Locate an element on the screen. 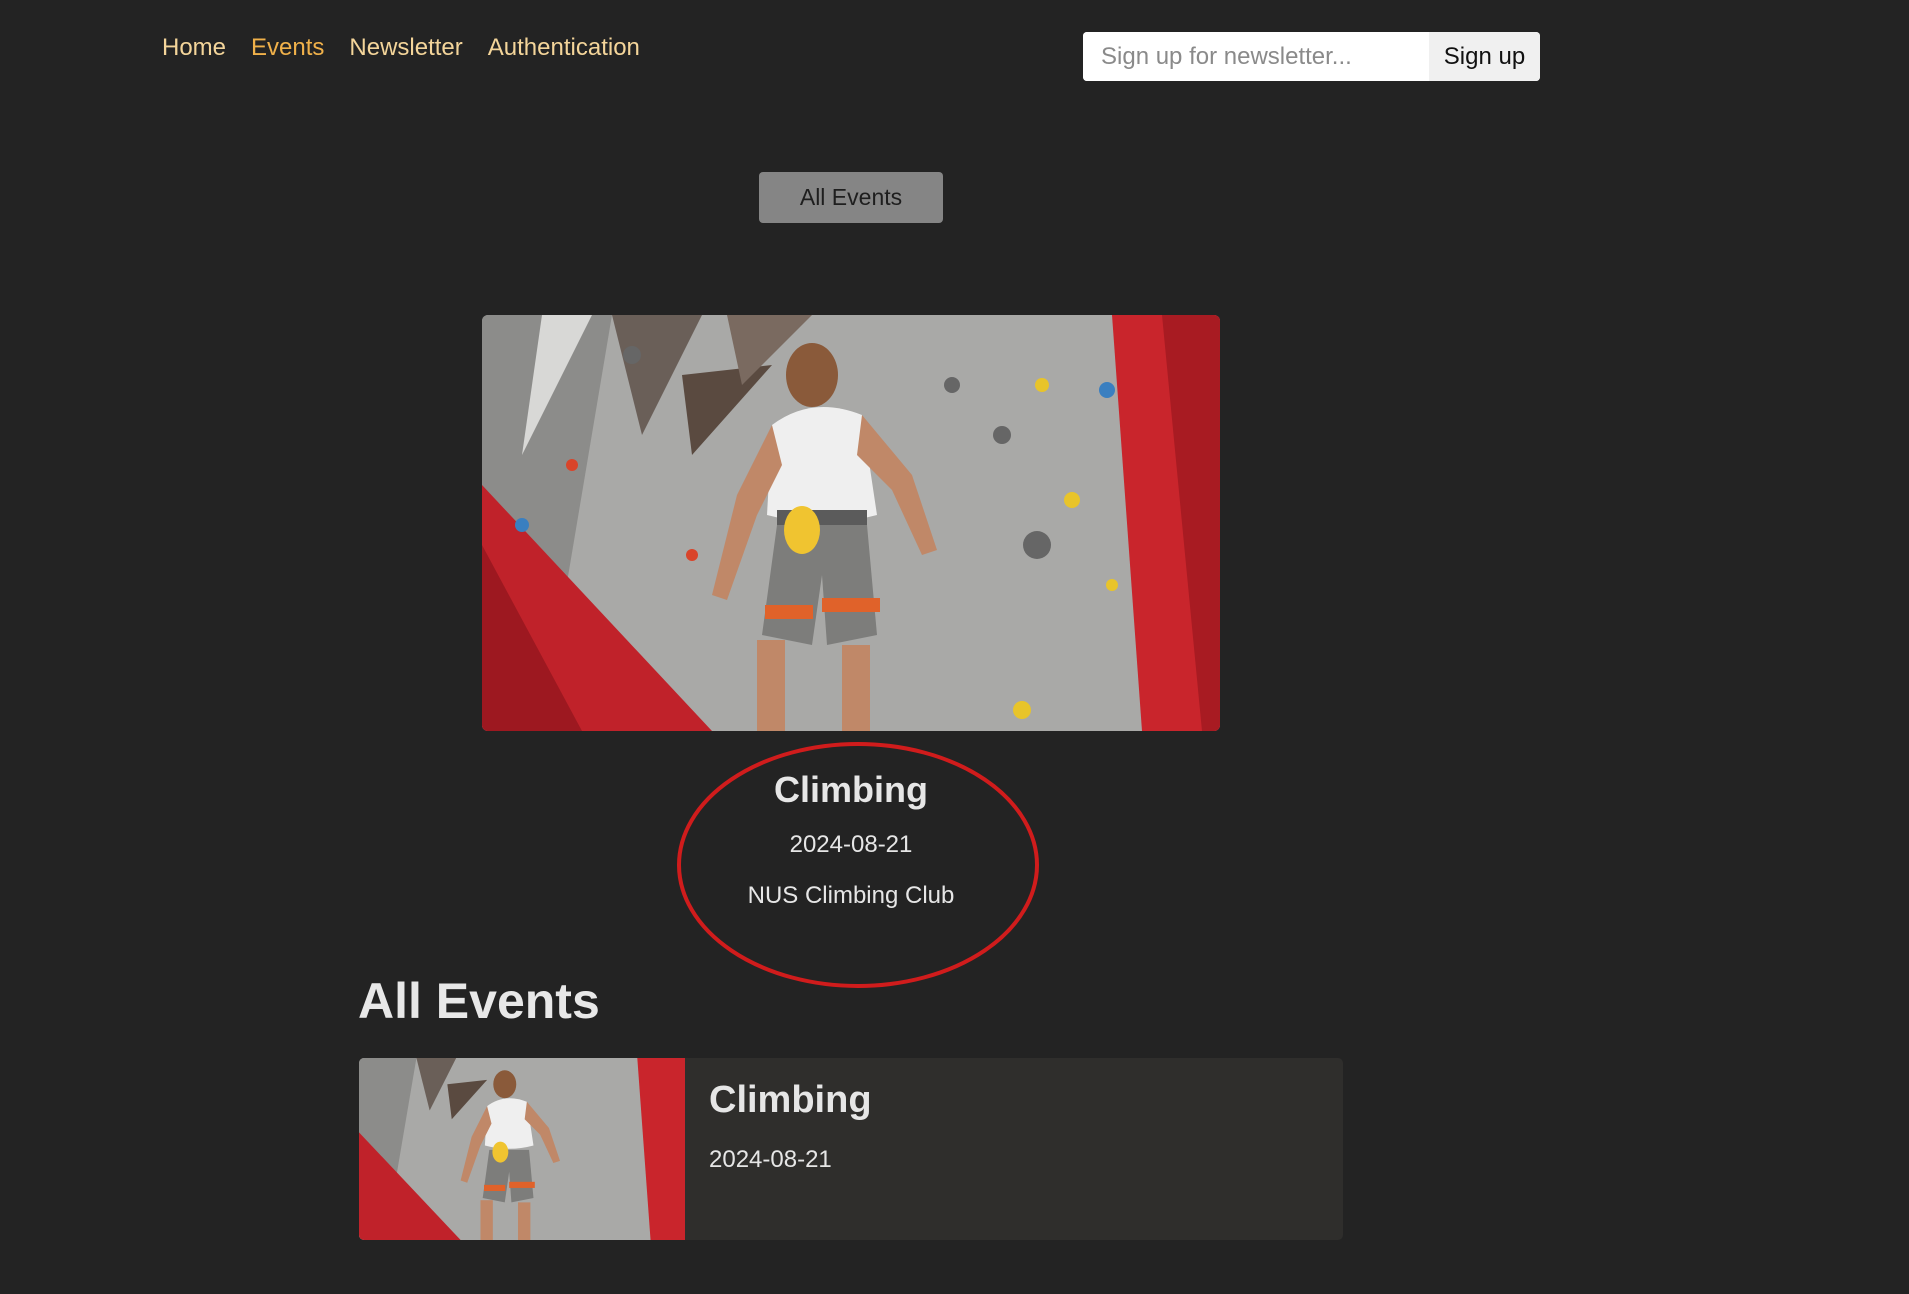  featured-event-image is located at coordinates (851, 523).